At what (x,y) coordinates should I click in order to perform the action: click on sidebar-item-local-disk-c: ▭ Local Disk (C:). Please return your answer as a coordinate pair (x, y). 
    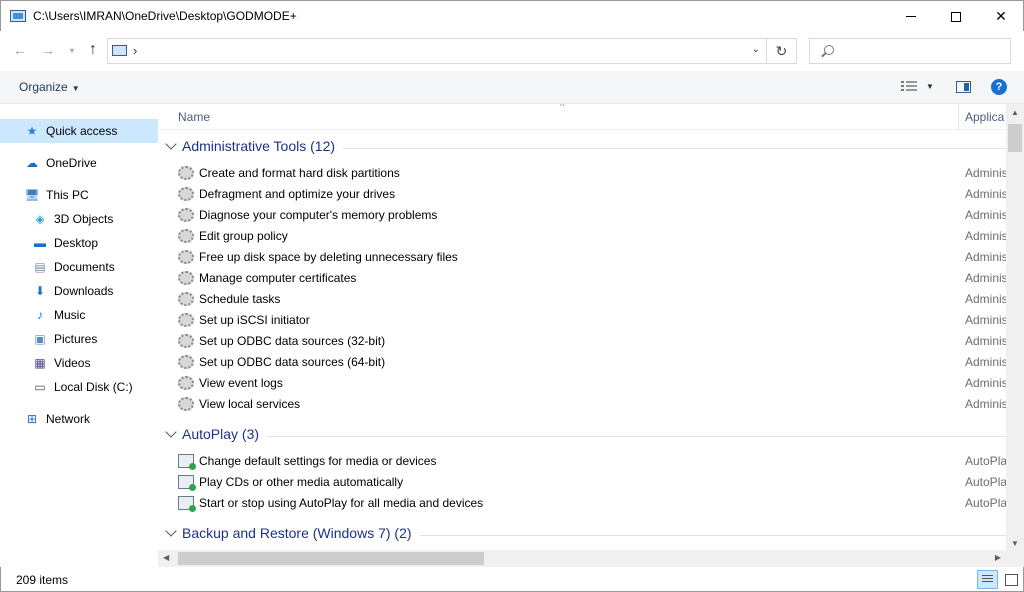
    Looking at the image, I should click on (79, 387).